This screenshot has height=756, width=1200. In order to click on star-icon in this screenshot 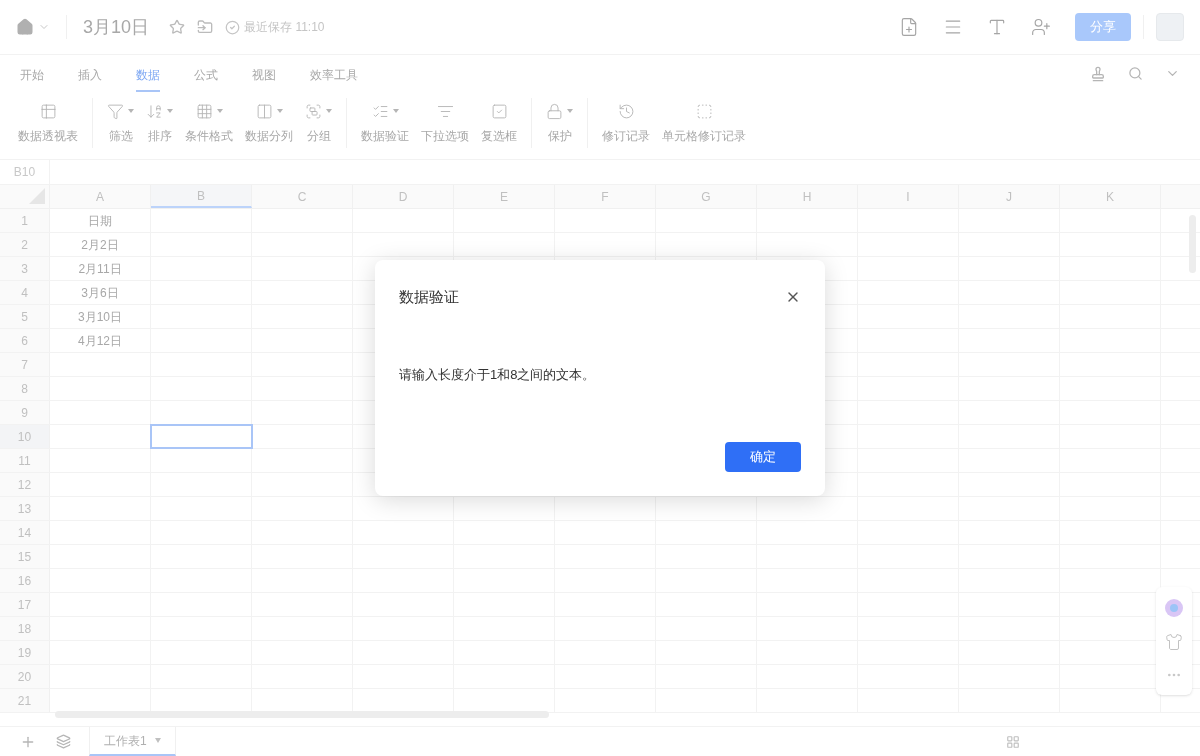, I will do `click(177, 27)`.